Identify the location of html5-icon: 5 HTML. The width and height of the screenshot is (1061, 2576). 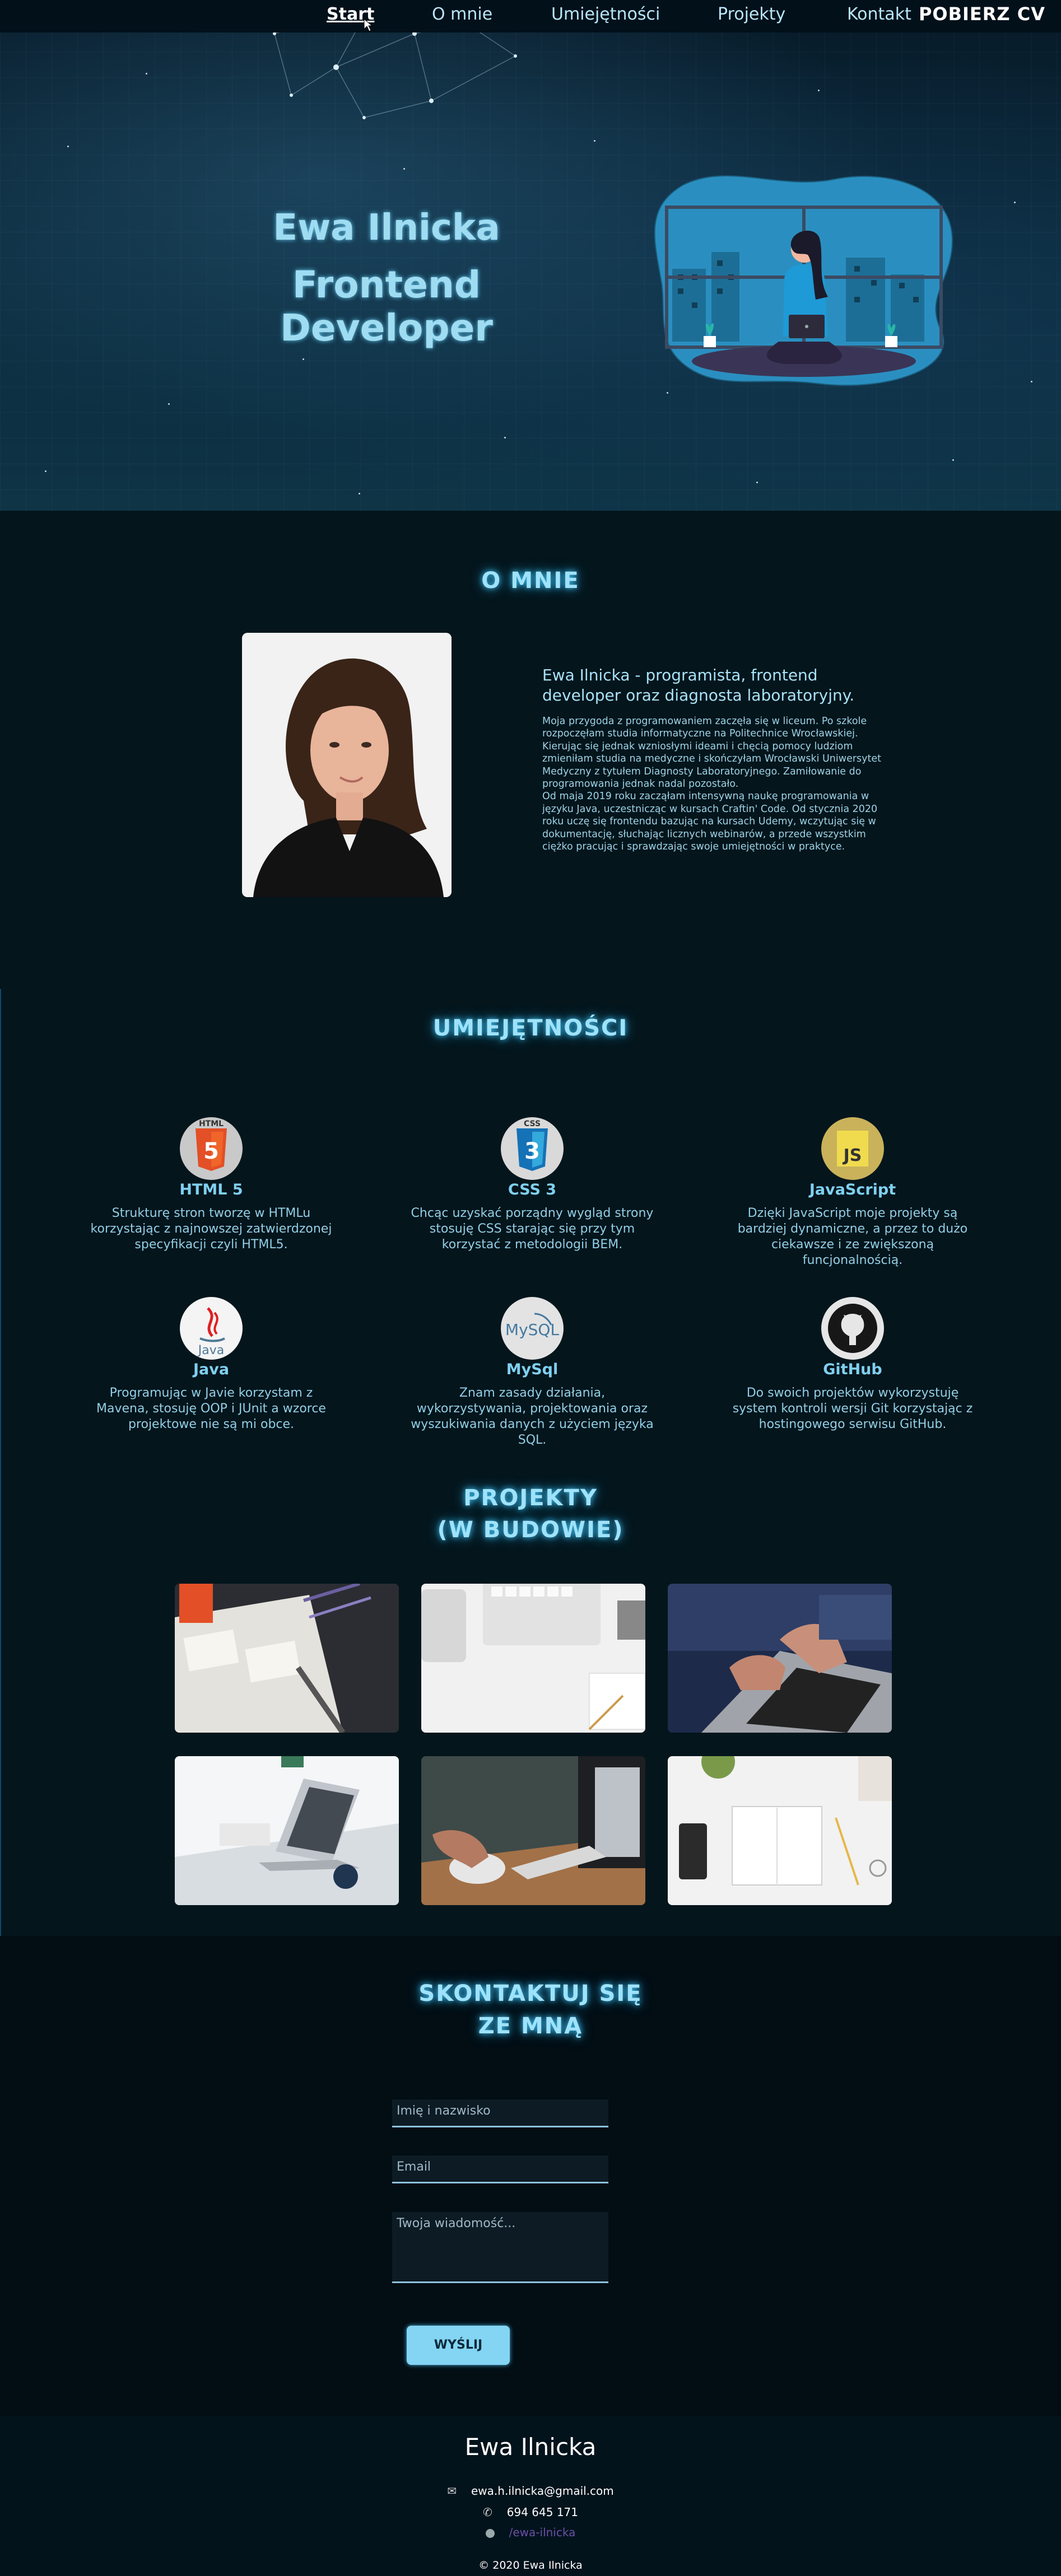
(211, 1149).